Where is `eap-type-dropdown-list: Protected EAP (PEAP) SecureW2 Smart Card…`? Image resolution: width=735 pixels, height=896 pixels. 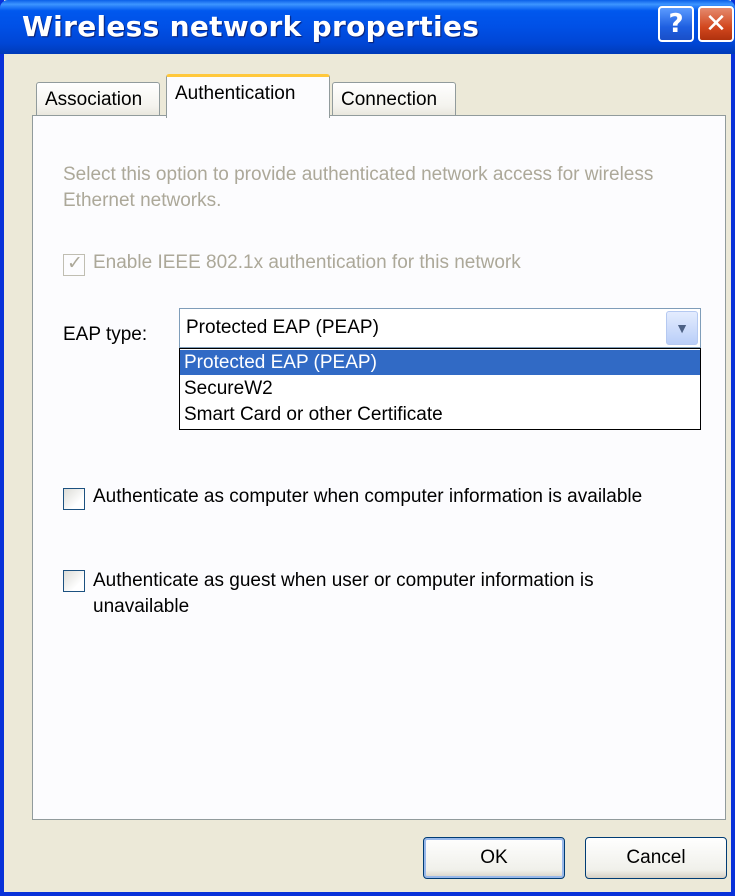 eap-type-dropdown-list: Protected EAP (PEAP) SecureW2 Smart Card… is located at coordinates (440, 389).